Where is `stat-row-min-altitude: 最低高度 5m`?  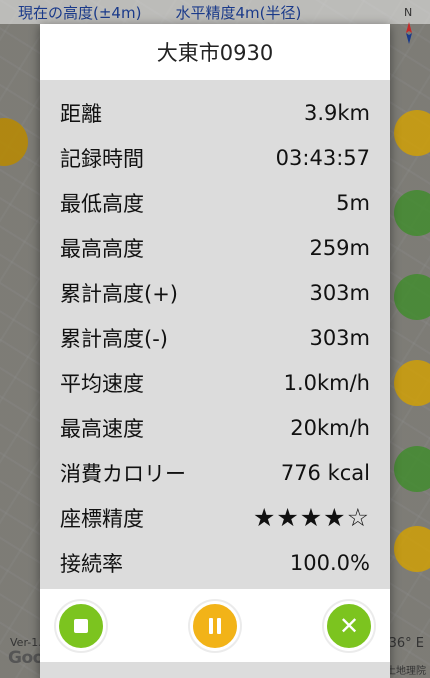 stat-row-min-altitude: 最低高度 5m is located at coordinates (215, 202).